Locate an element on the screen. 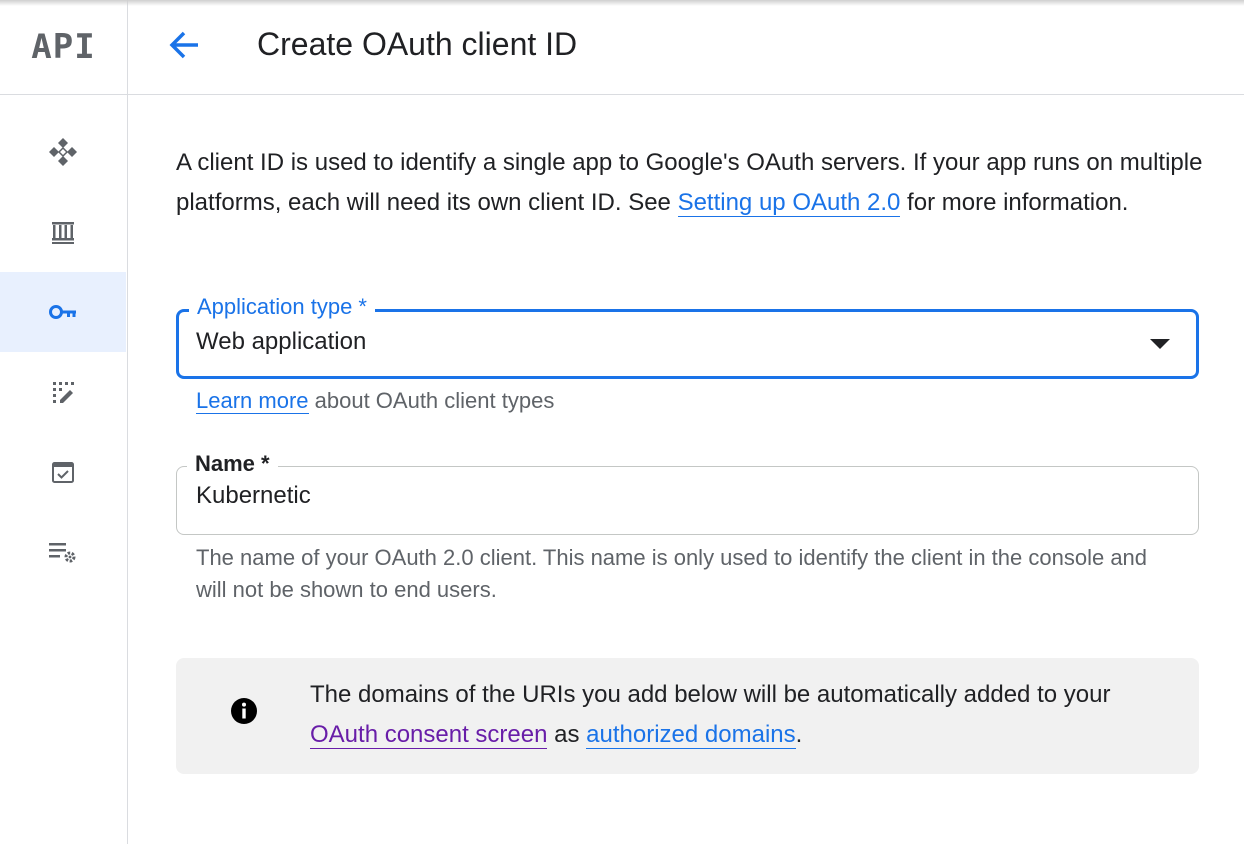 This screenshot has width=1244, height=844. application-type-helper-text: about OAuth client types is located at coordinates (431, 400).